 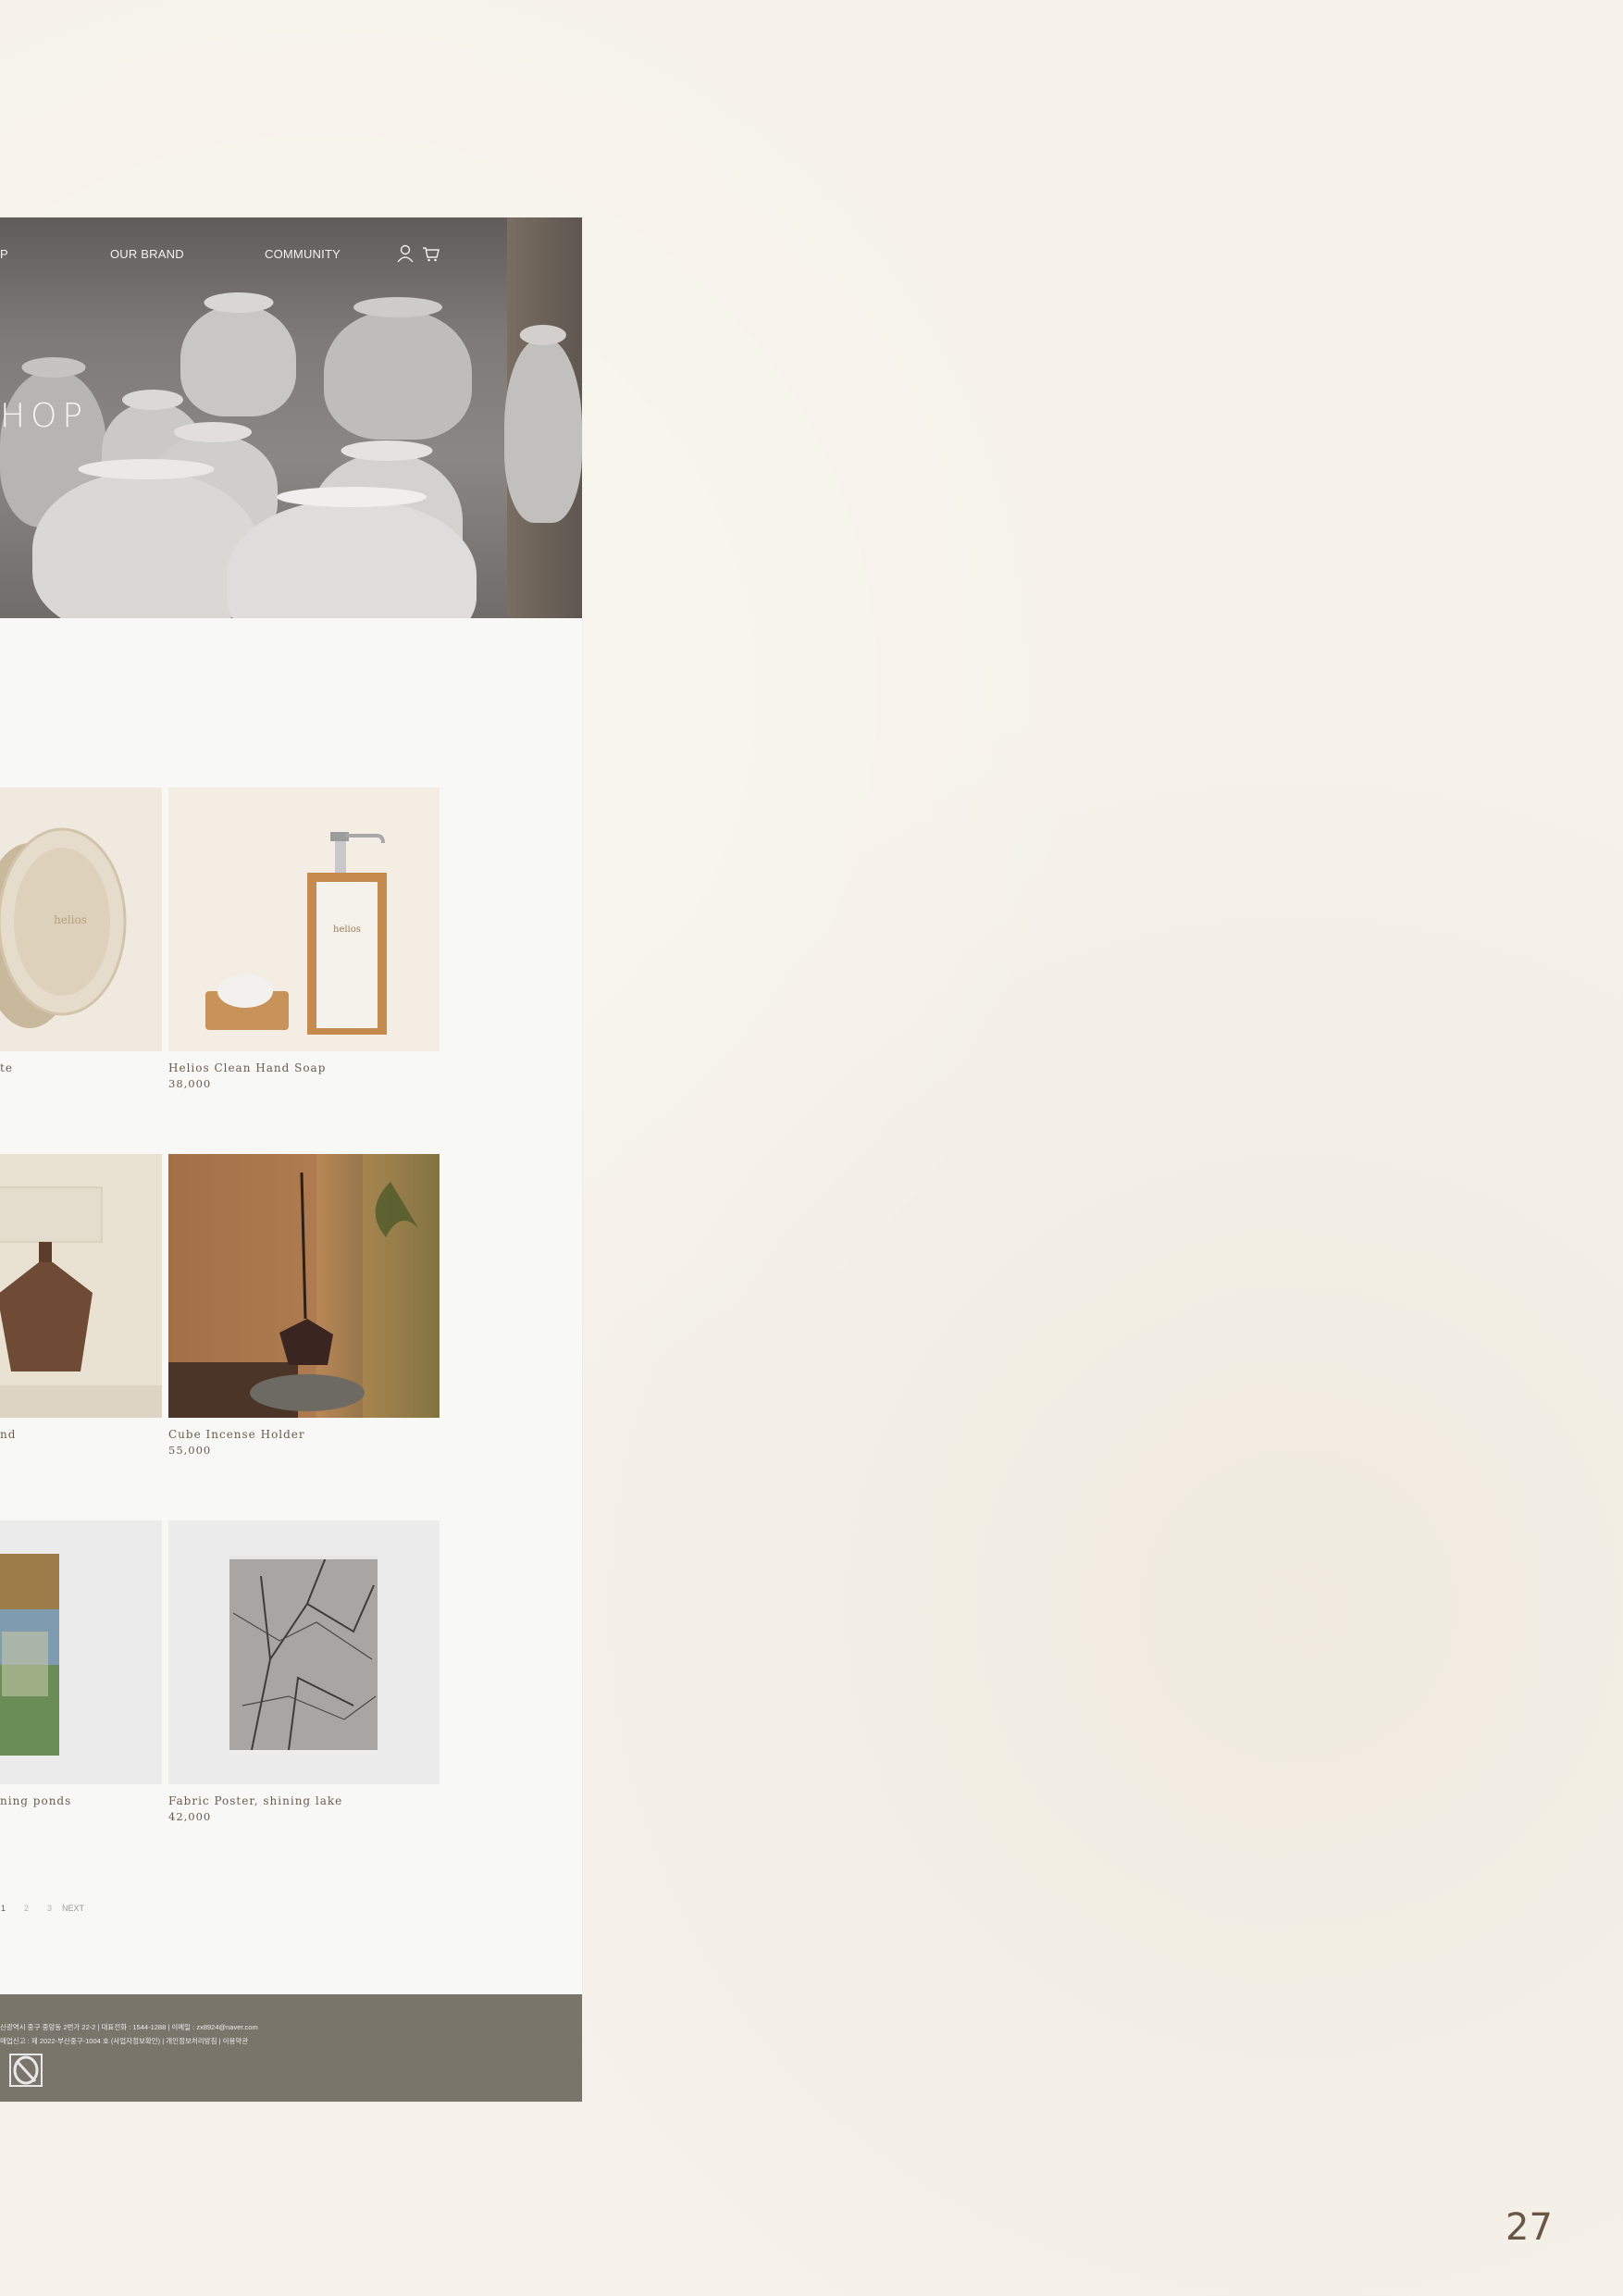 I want to click on nav-item-shop: P, so click(x=4, y=254).